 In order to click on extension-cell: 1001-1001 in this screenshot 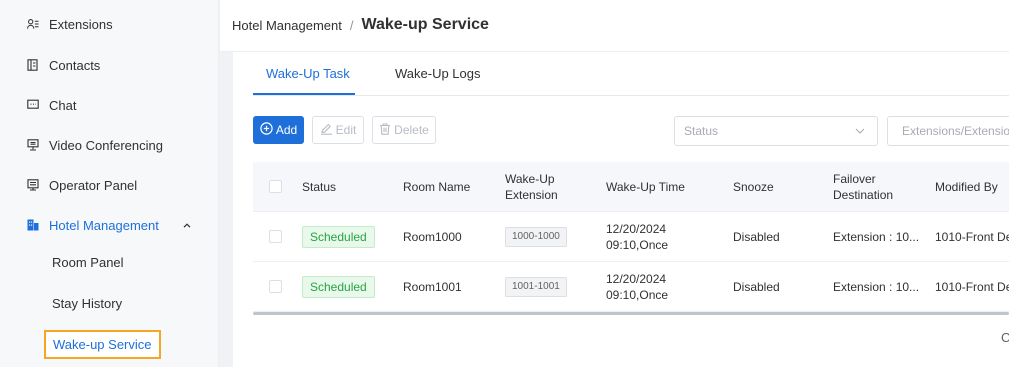, I will do `click(536, 287)`.